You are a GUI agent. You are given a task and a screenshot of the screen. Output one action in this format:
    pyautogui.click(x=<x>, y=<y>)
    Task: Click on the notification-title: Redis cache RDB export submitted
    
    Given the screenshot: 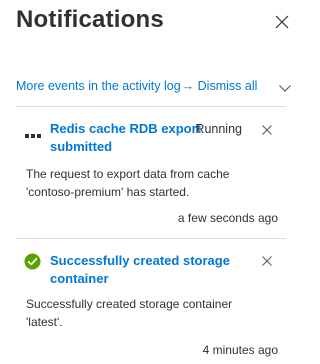 What is the action you would take?
    pyautogui.click(x=125, y=138)
    